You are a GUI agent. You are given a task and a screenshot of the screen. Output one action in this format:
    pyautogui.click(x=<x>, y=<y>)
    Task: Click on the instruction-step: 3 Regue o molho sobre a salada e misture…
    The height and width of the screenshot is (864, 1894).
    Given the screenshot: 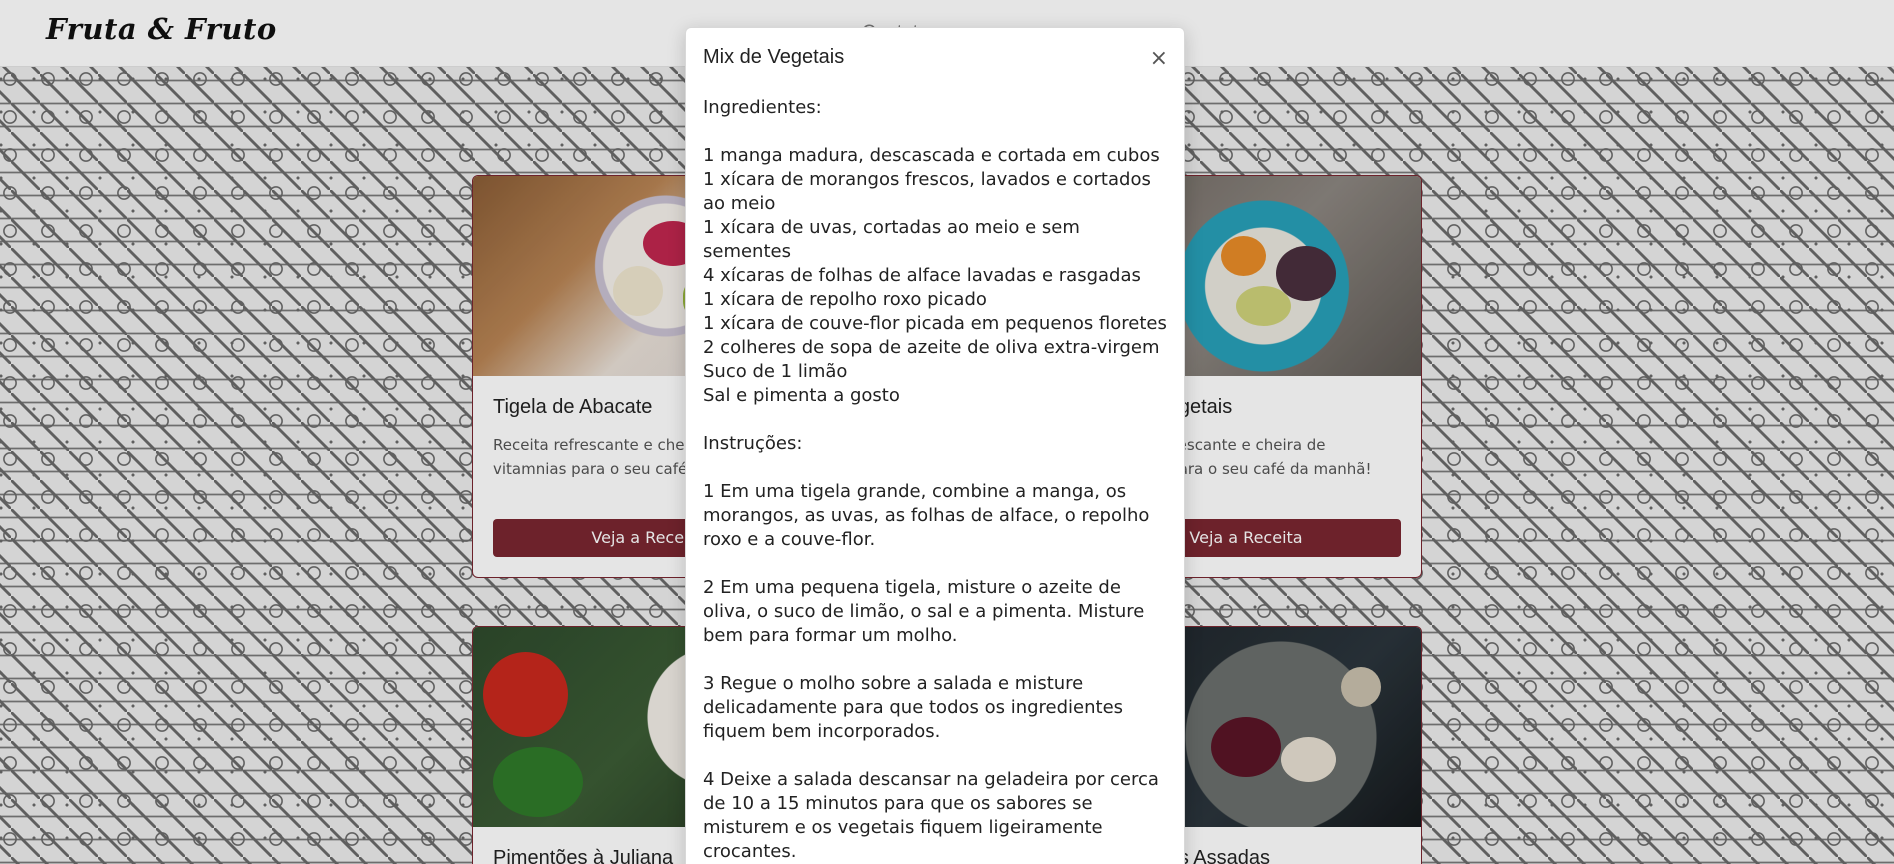 What is the action you would take?
    pyautogui.click(x=916, y=707)
    